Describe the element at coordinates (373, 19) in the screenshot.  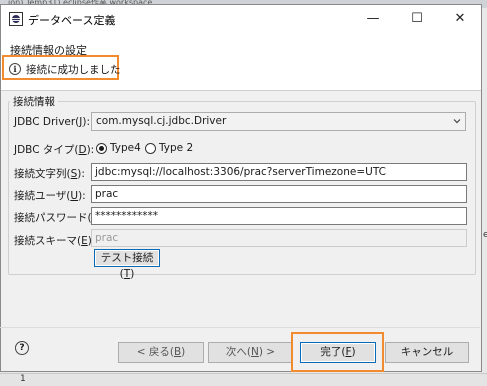
I see `minimize-button: —` at that location.